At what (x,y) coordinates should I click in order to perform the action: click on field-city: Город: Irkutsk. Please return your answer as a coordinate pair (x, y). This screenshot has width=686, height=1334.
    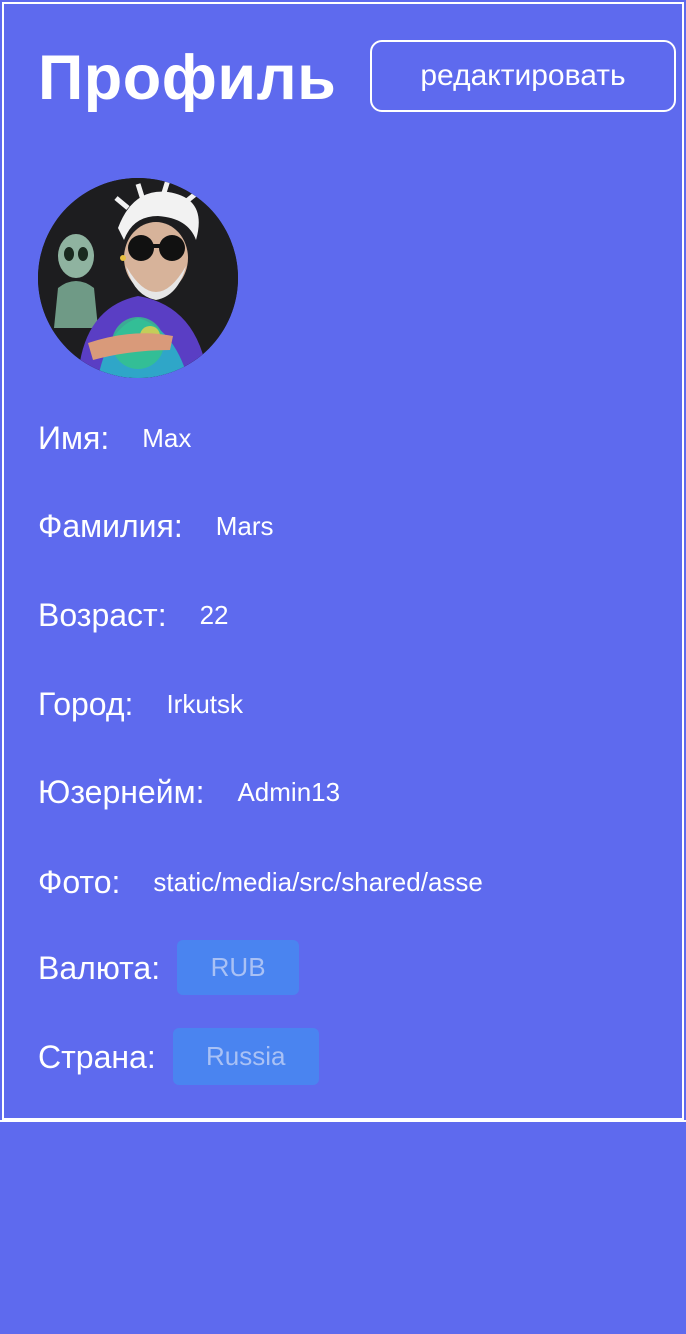
    Looking at the image, I should click on (140, 704).